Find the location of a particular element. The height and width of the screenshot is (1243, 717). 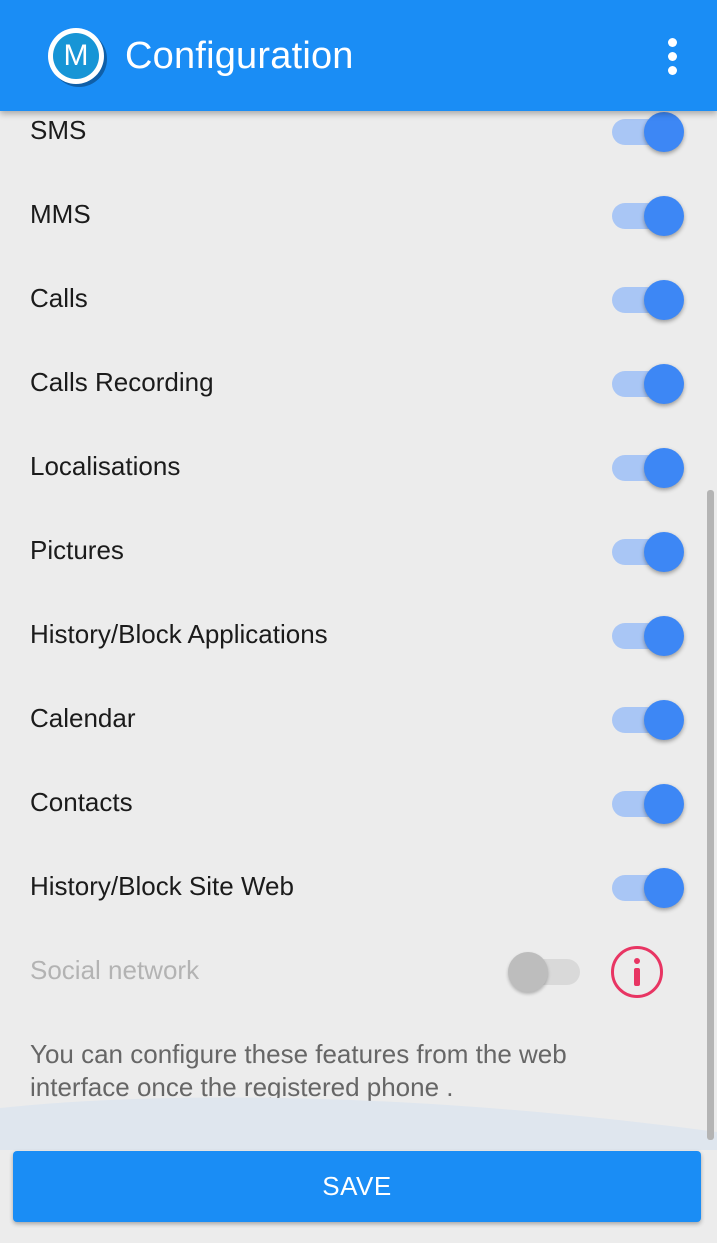

setting-row-history-block-site-web: History/Block Site Web is located at coordinates (358, 886).